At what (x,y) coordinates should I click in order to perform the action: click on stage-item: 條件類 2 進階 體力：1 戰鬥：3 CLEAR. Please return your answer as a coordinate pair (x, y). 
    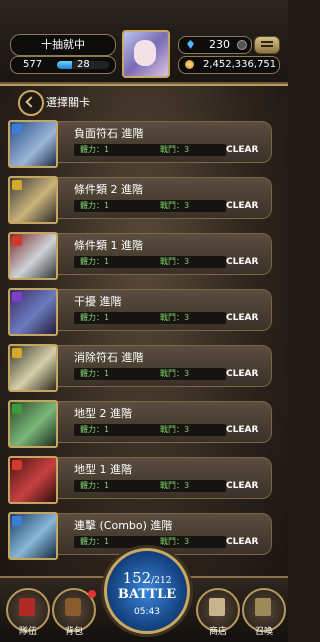
    Looking at the image, I should click on (140, 200).